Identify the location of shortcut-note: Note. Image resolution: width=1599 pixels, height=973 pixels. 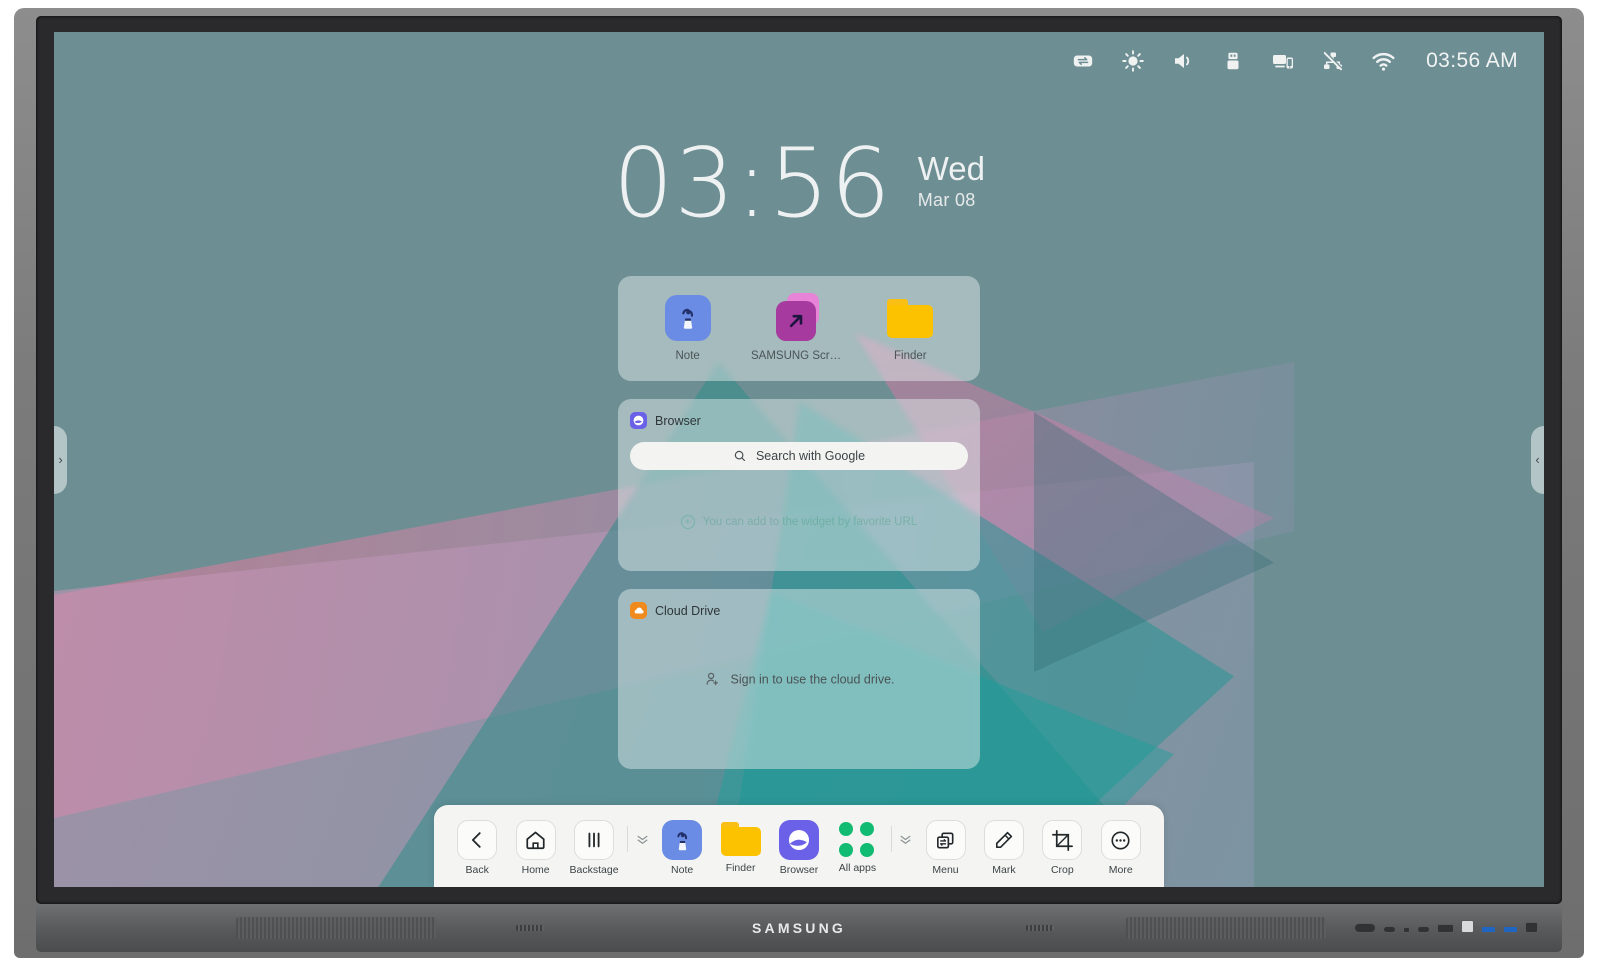
(688, 328).